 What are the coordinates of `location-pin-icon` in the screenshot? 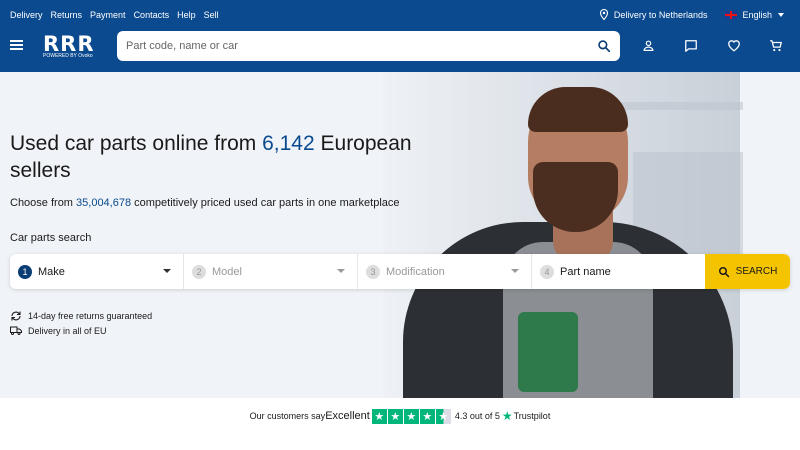 It's located at (603, 14).